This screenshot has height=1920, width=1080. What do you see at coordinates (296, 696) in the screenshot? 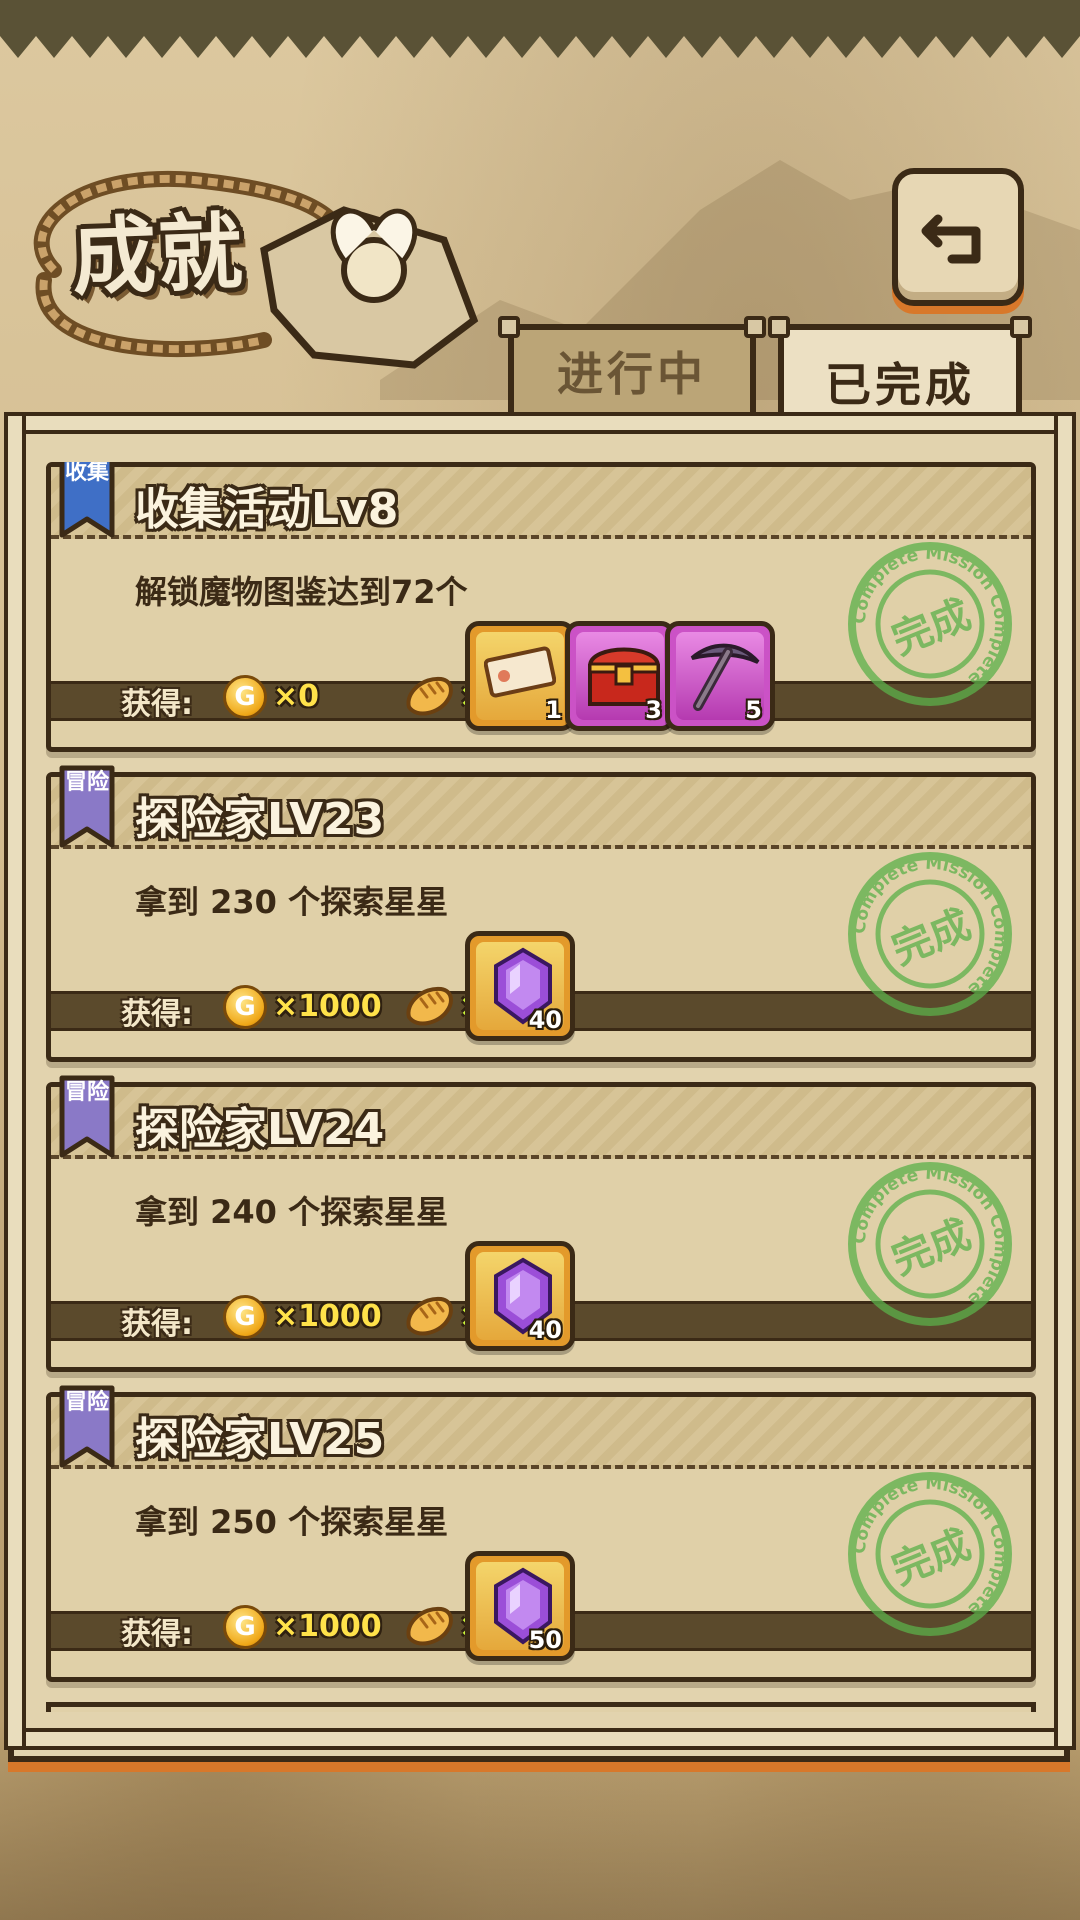
I see `coin-reward-amount: ×0` at bounding box center [296, 696].